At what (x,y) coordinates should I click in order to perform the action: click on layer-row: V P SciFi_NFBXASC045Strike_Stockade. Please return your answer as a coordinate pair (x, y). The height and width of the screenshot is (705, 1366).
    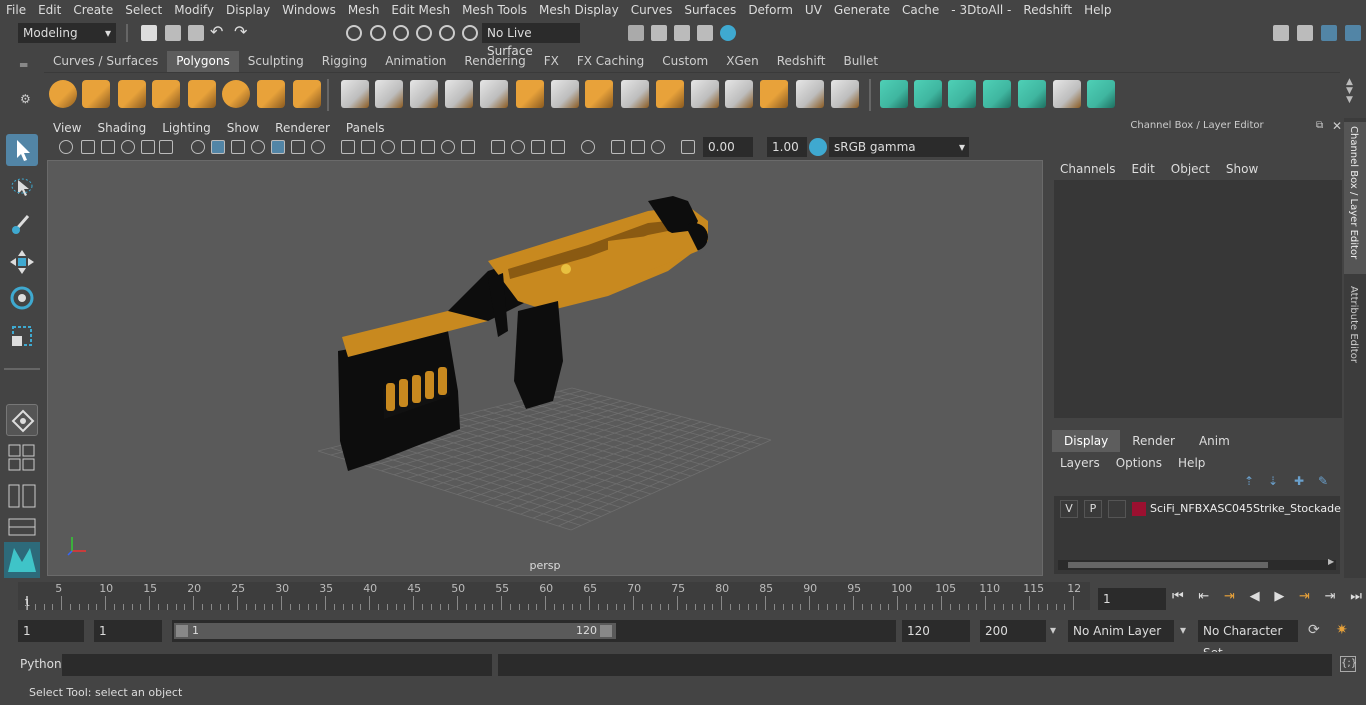
    Looking at the image, I should click on (1199, 509).